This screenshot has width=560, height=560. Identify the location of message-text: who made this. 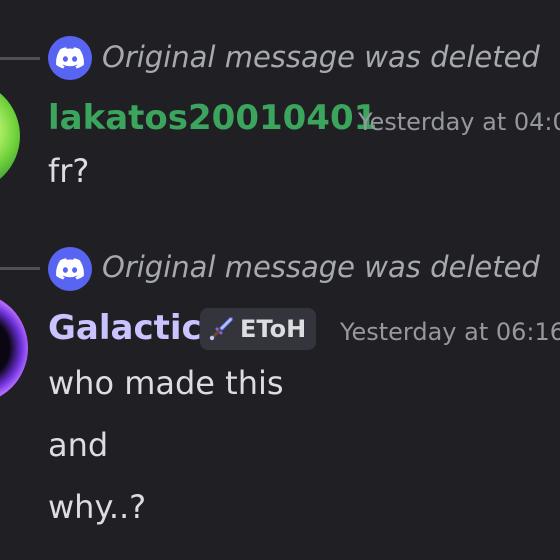
(166, 383).